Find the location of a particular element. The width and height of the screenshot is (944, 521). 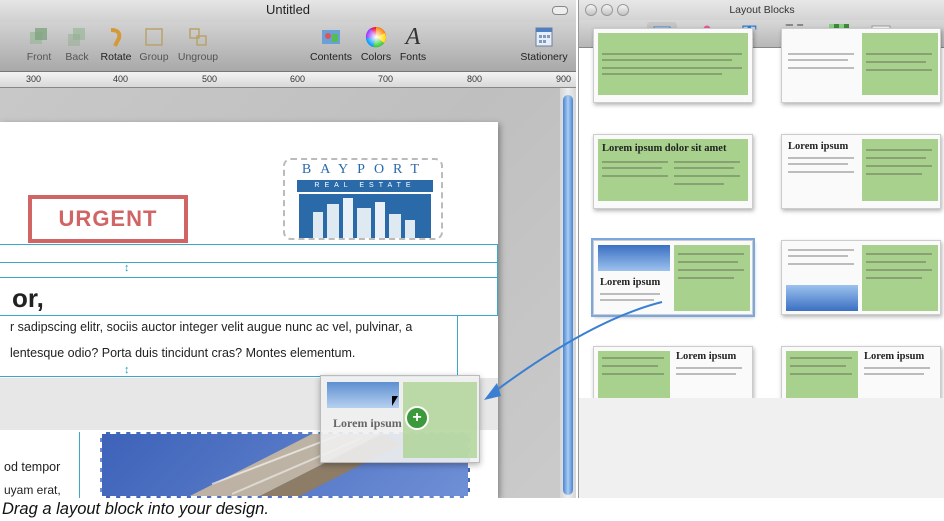

contents-button: Contents is located at coordinates (331, 44).